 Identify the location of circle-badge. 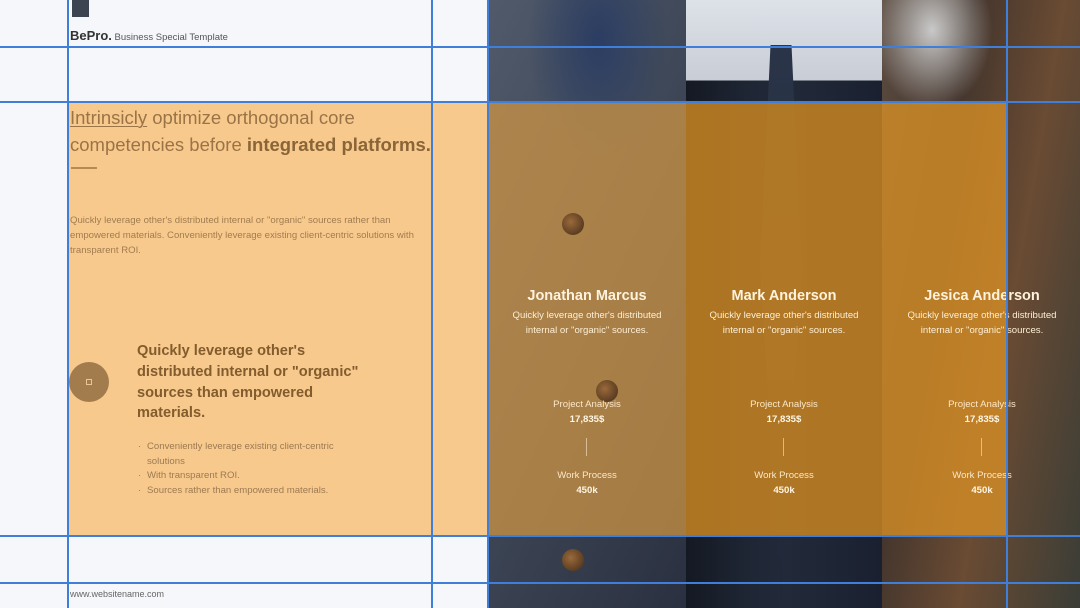
(89, 382).